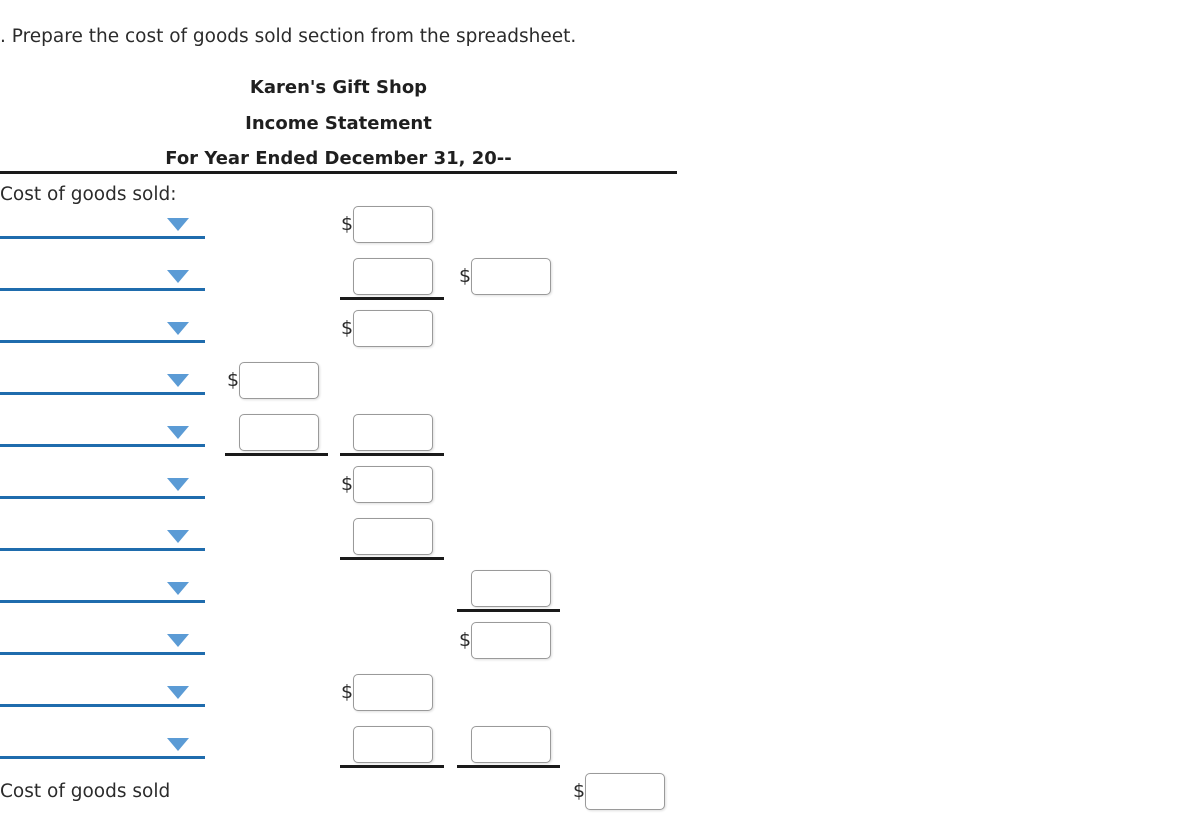 The height and width of the screenshot is (828, 1200). I want to click on worksheet-total-row: $, so click(600, 792).